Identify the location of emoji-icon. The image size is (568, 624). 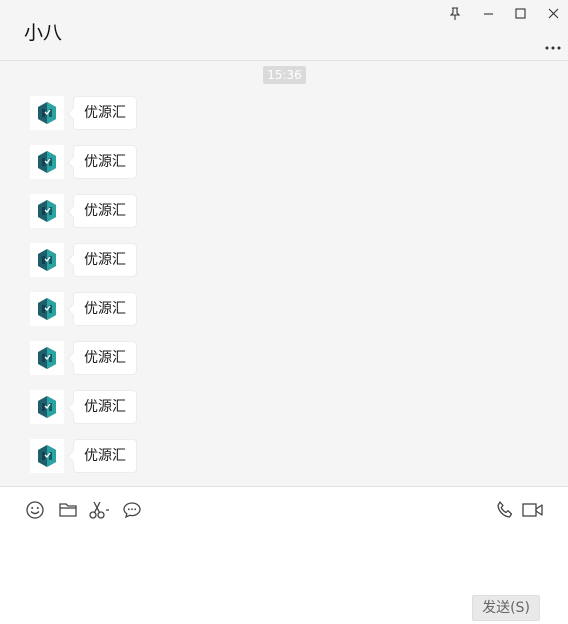
(35, 510).